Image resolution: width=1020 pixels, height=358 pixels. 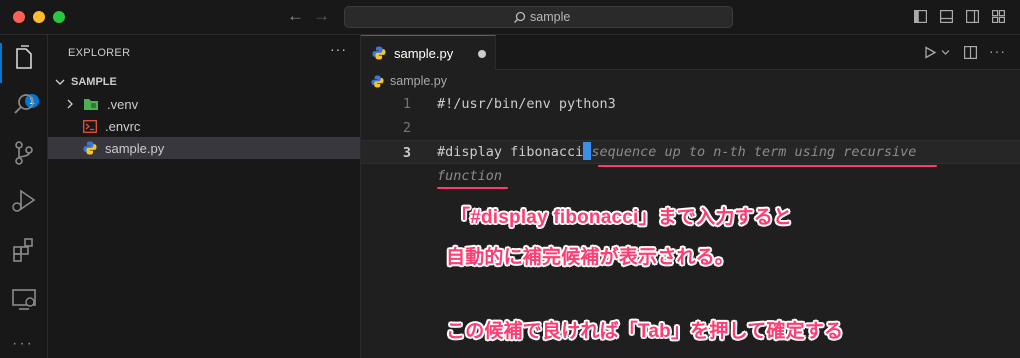 I want to click on command-center-search: sample, so click(x=538, y=17).